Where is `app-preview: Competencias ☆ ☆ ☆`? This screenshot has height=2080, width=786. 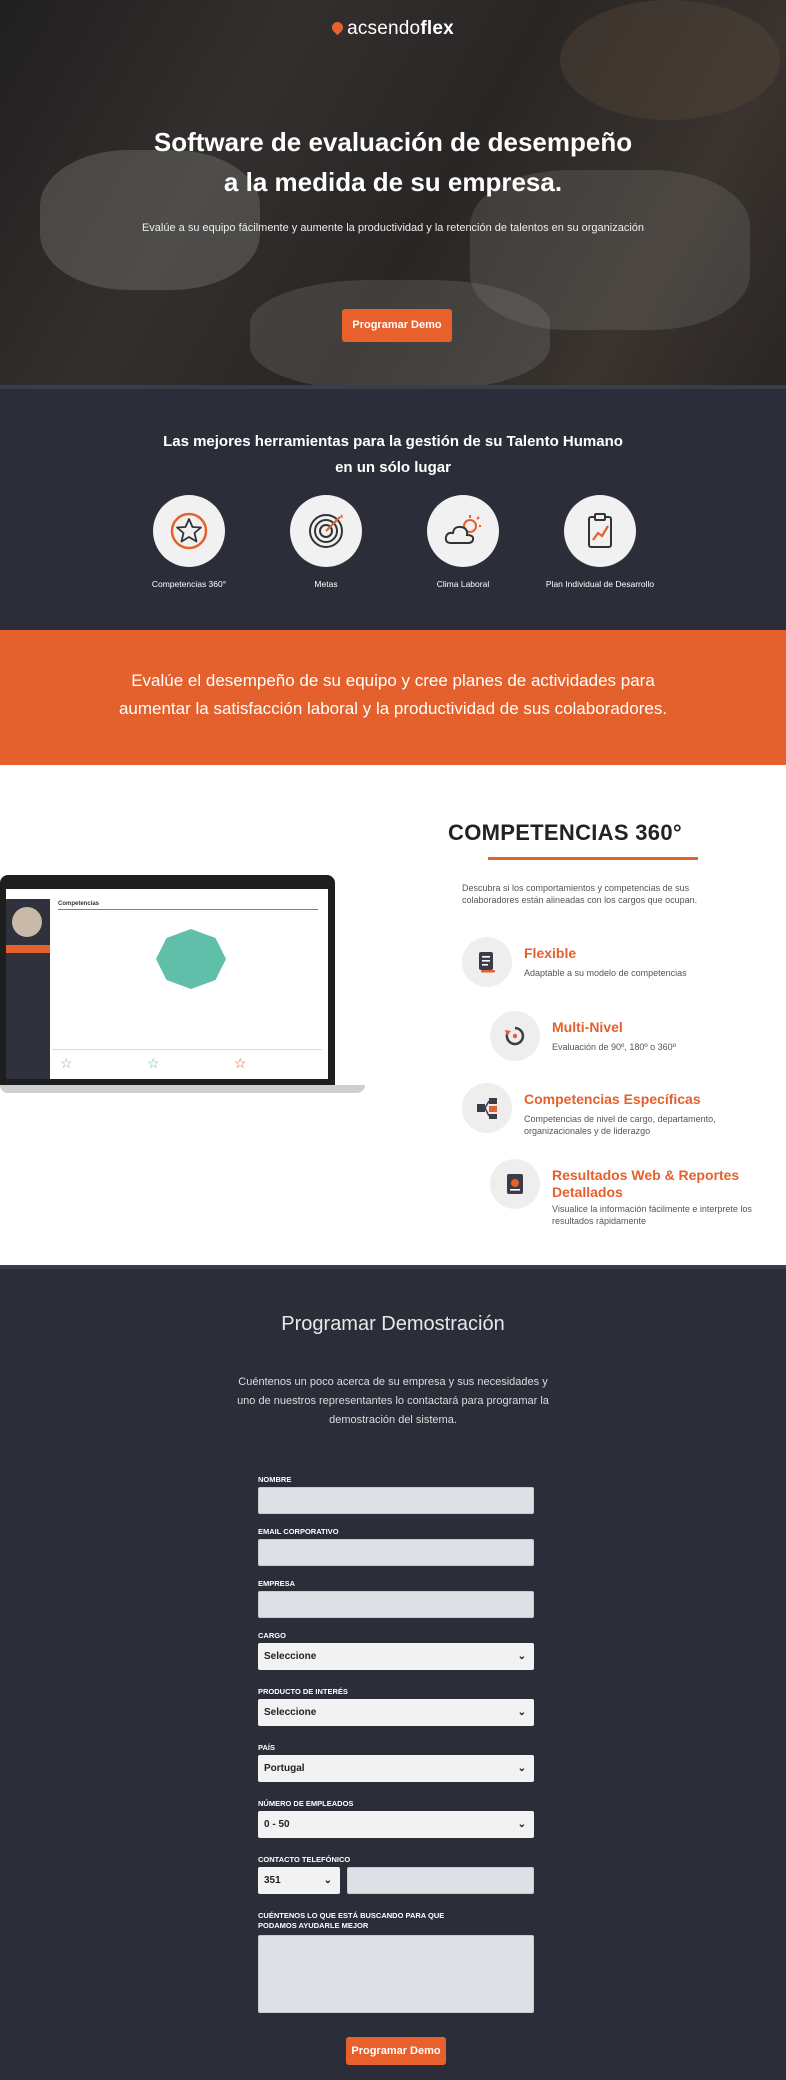 app-preview: Competencias ☆ ☆ ☆ is located at coordinates (167, 984).